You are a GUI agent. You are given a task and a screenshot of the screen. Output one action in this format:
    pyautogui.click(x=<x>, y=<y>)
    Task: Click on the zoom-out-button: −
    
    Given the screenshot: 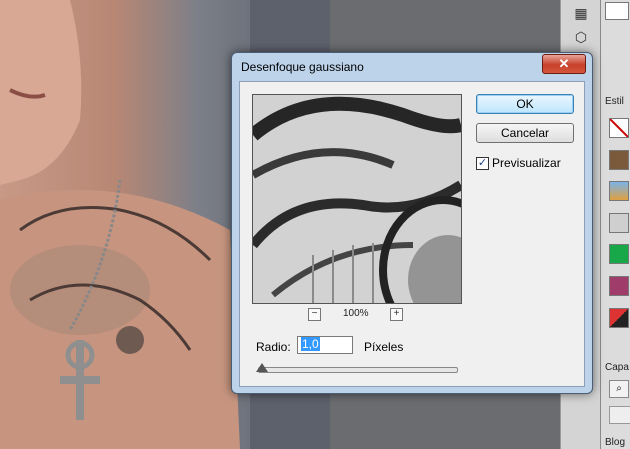 What is the action you would take?
    pyautogui.click(x=314, y=314)
    